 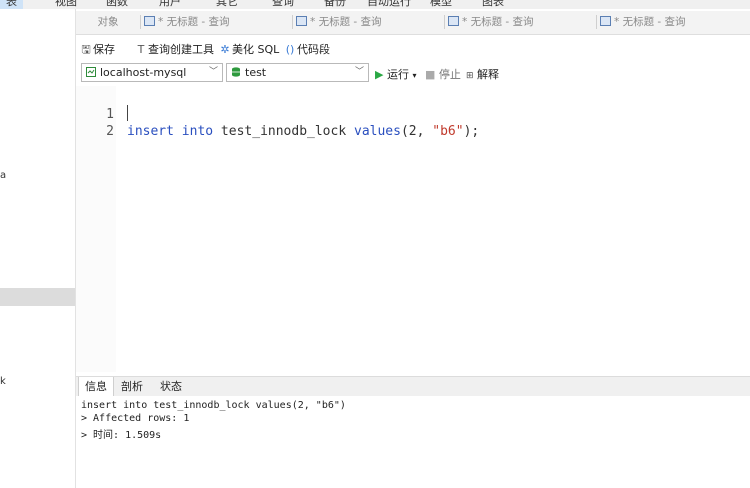 What do you see at coordinates (121, 435) in the screenshot?
I see `result-line: > 时间: 1.509s` at bounding box center [121, 435].